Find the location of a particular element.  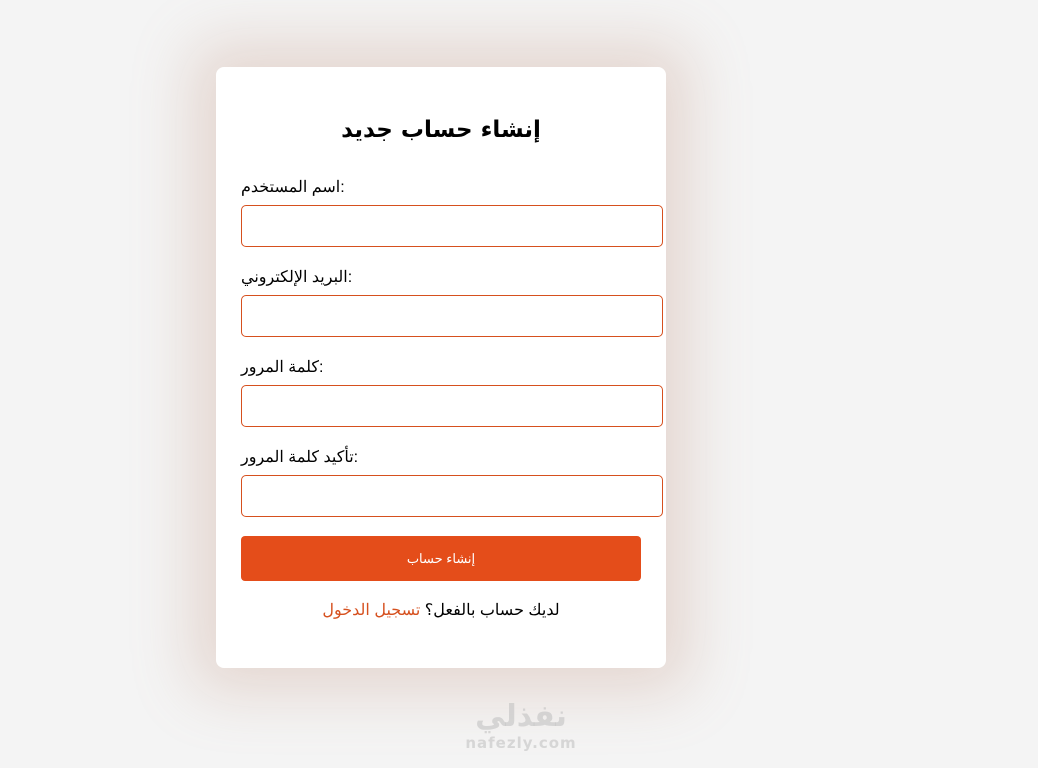

login-prompt-line: لديك حساب بالفعل؟ تسجيل الدخول is located at coordinates (441, 610).